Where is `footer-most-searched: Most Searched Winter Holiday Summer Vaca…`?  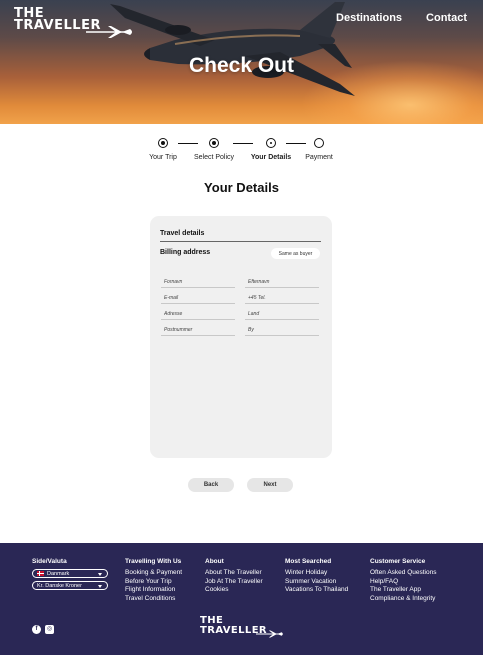 footer-most-searched: Most Searched Winter Holiday Summer Vaca… is located at coordinates (316, 576).